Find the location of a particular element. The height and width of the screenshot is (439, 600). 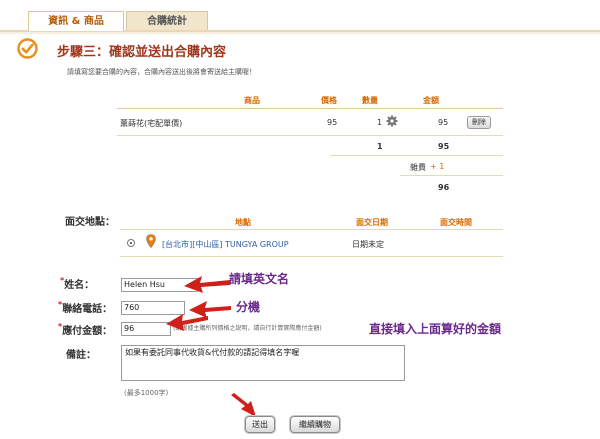

header-pickup-date: 面交日期 is located at coordinates (372, 222).